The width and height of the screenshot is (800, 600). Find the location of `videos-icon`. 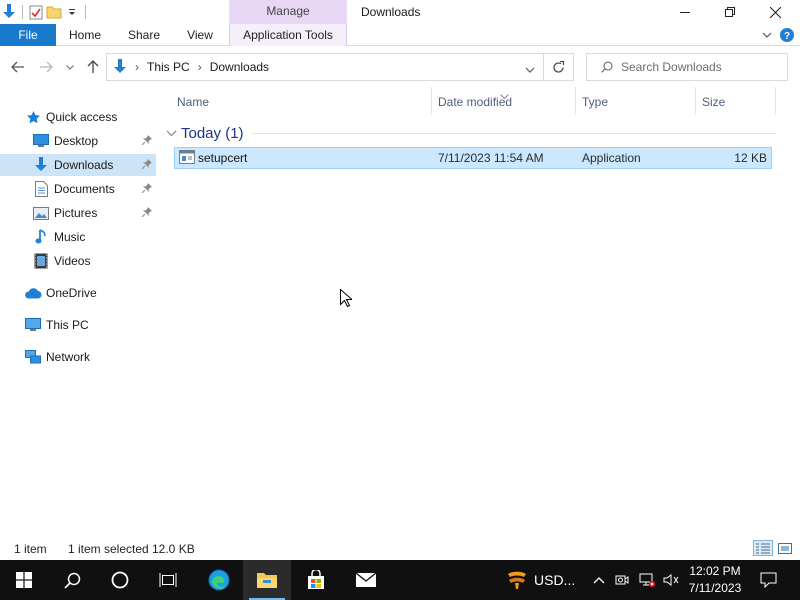

videos-icon is located at coordinates (41, 261).